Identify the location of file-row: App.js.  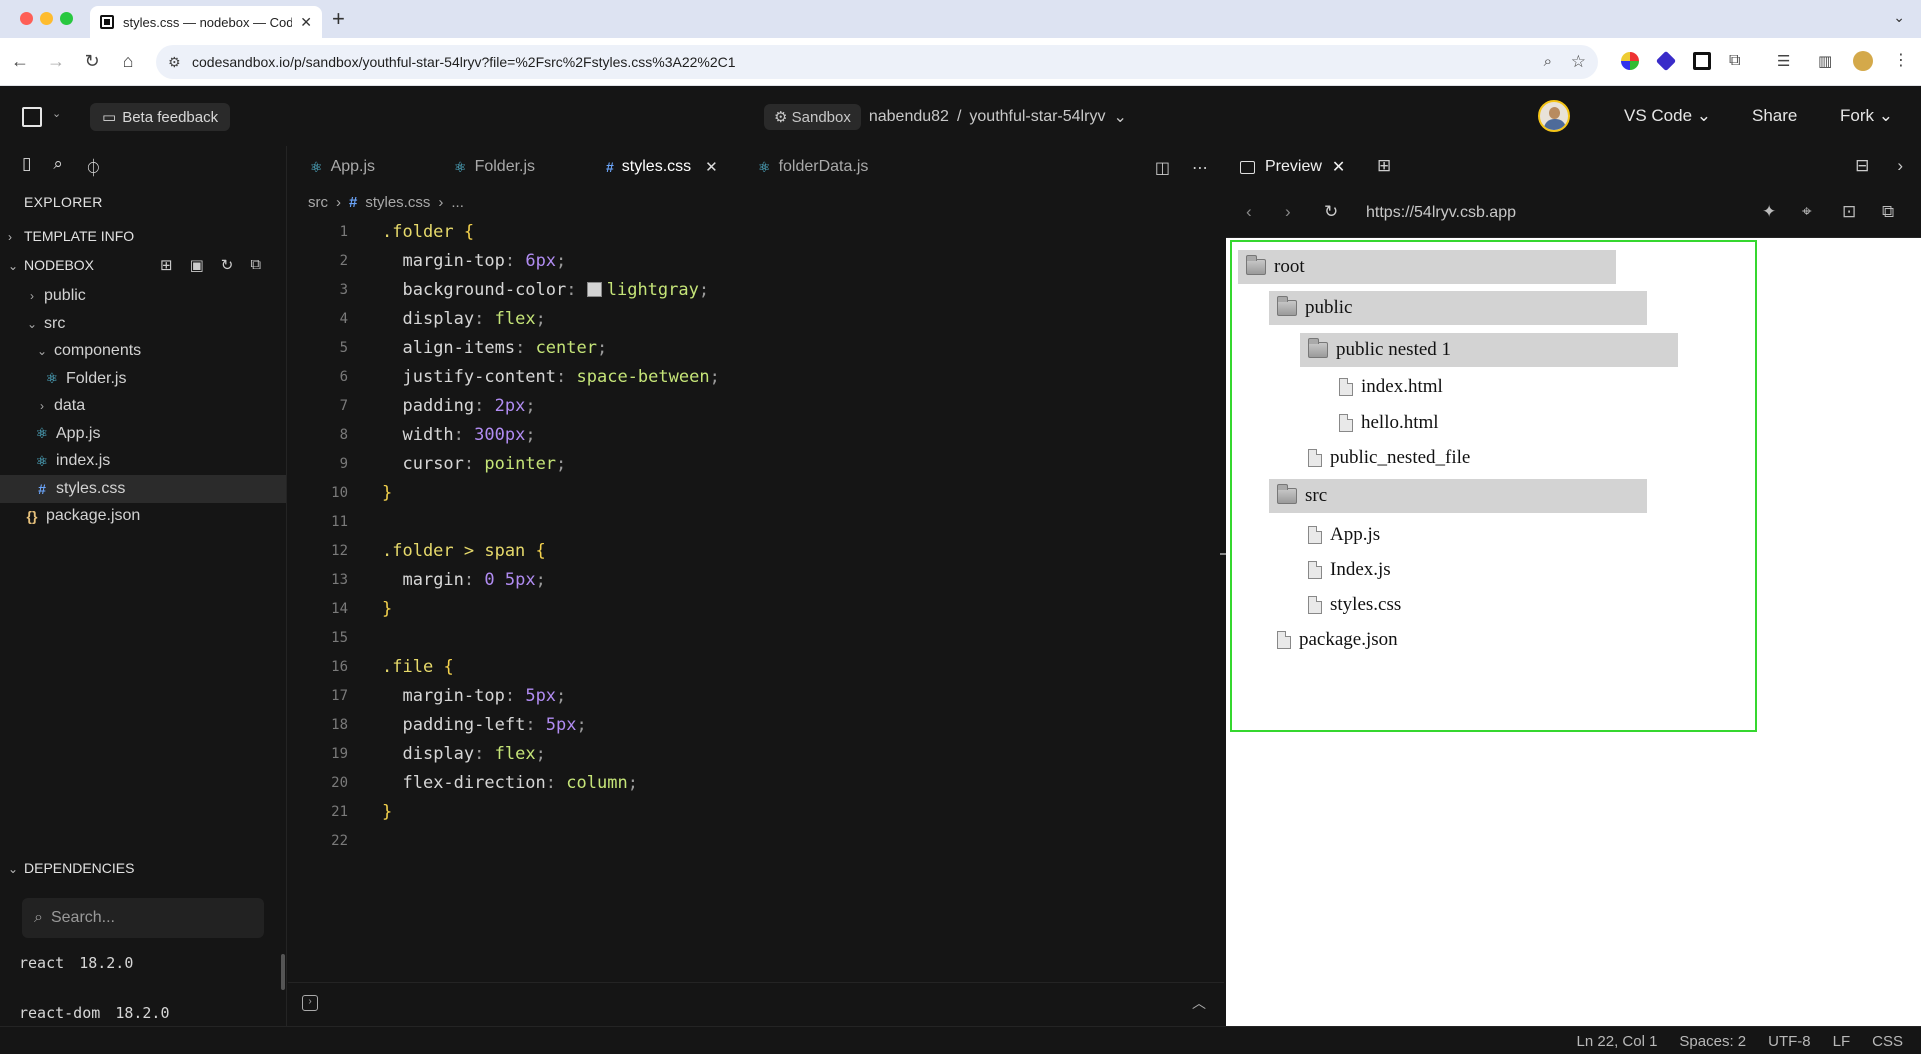
(1340, 535).